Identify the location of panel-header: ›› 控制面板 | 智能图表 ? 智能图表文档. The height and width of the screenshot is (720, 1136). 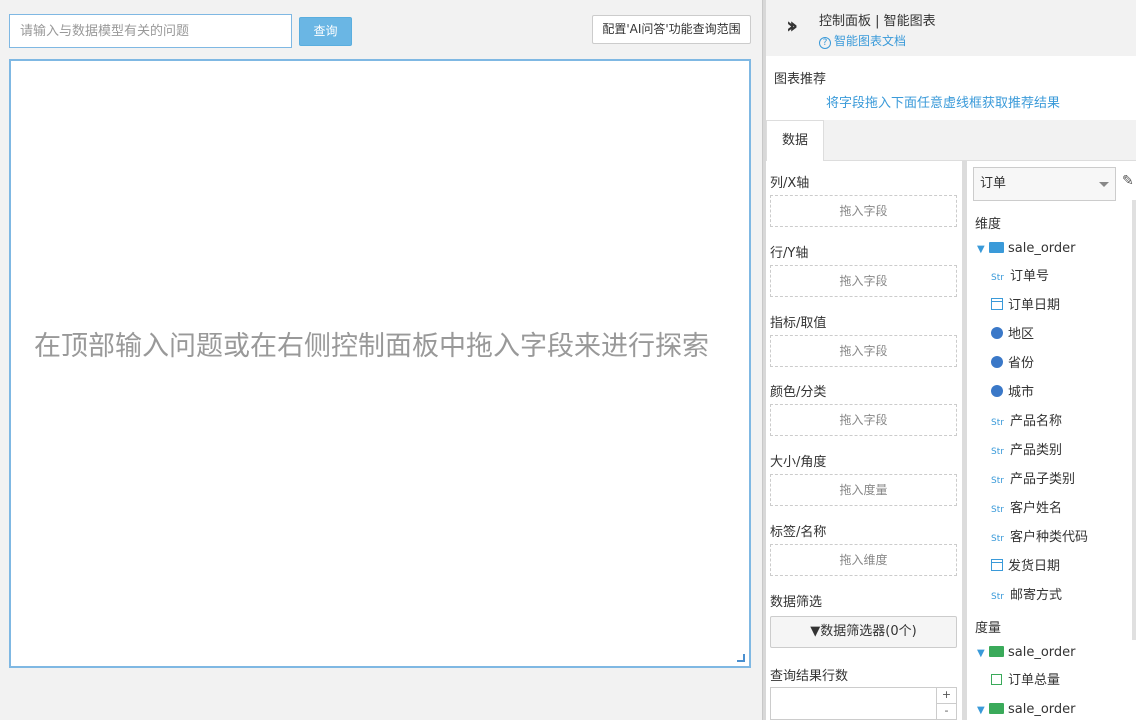
(951, 28).